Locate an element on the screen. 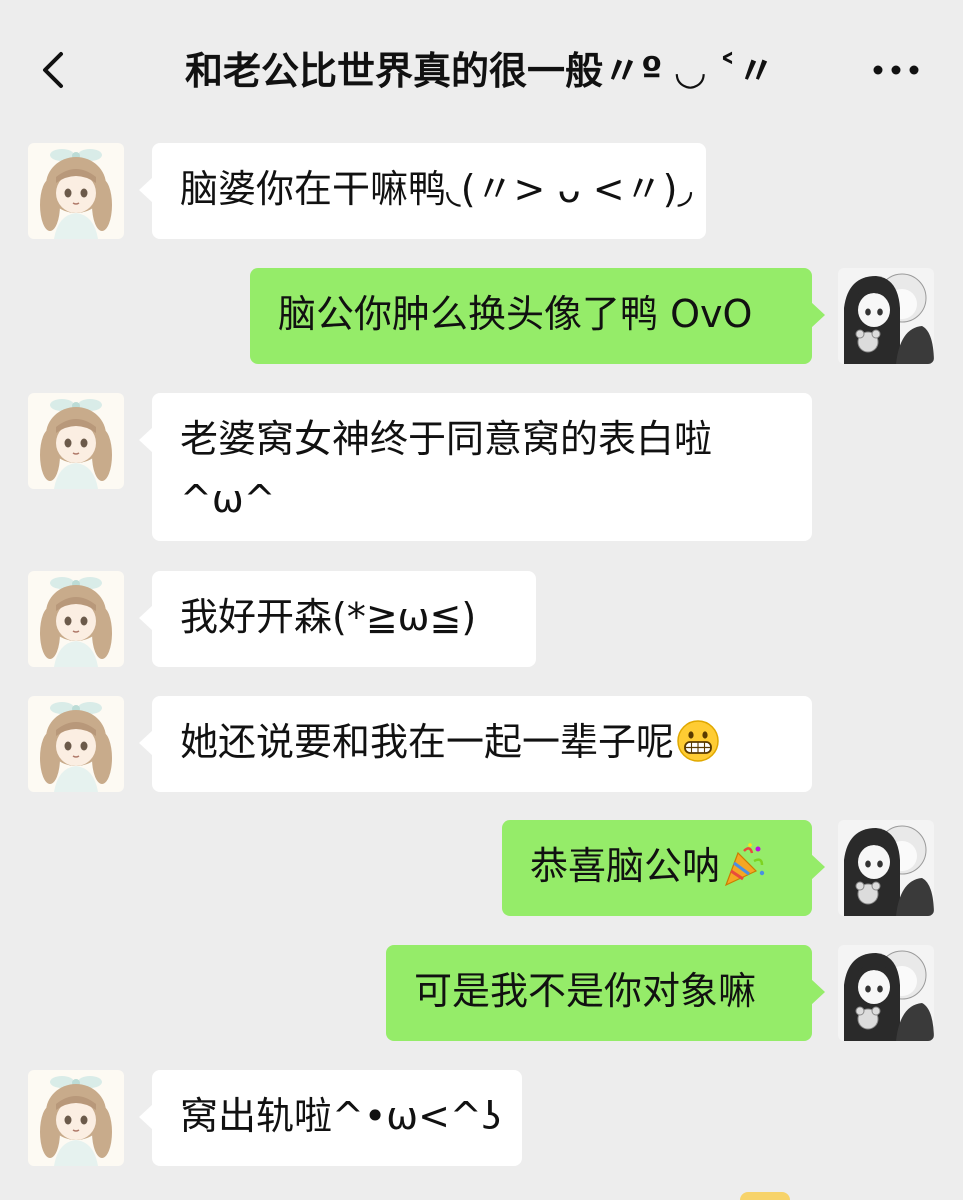  grinning-face-icon is located at coordinates (698, 740).